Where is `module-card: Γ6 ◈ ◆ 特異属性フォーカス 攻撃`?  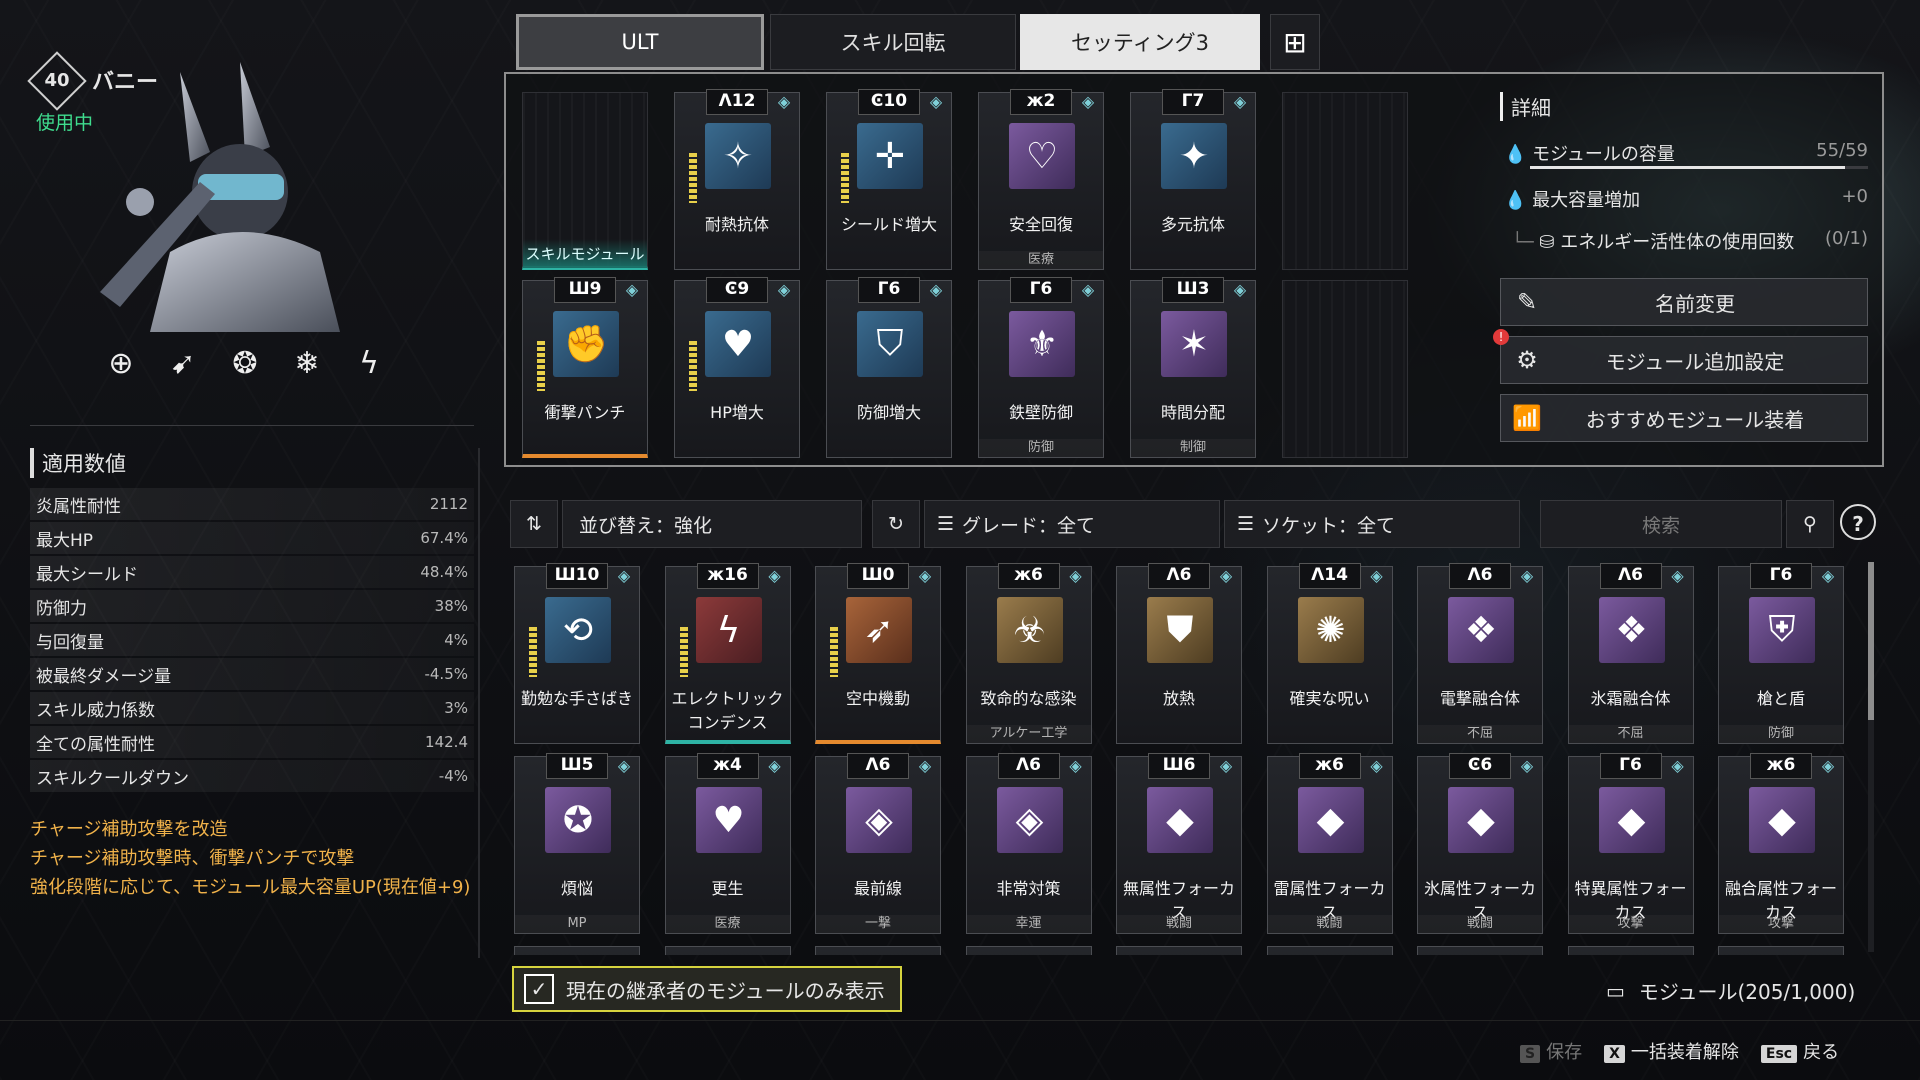 module-card: Γ6 ◈ ◆ 特異属性フォーカス 攻撃 is located at coordinates (1630, 843).